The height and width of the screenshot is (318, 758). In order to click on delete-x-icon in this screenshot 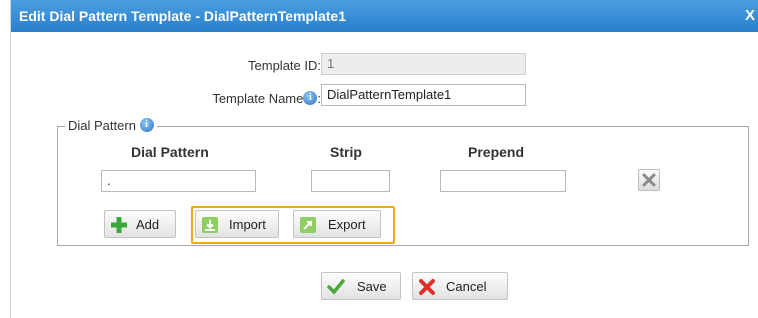, I will do `click(649, 180)`.